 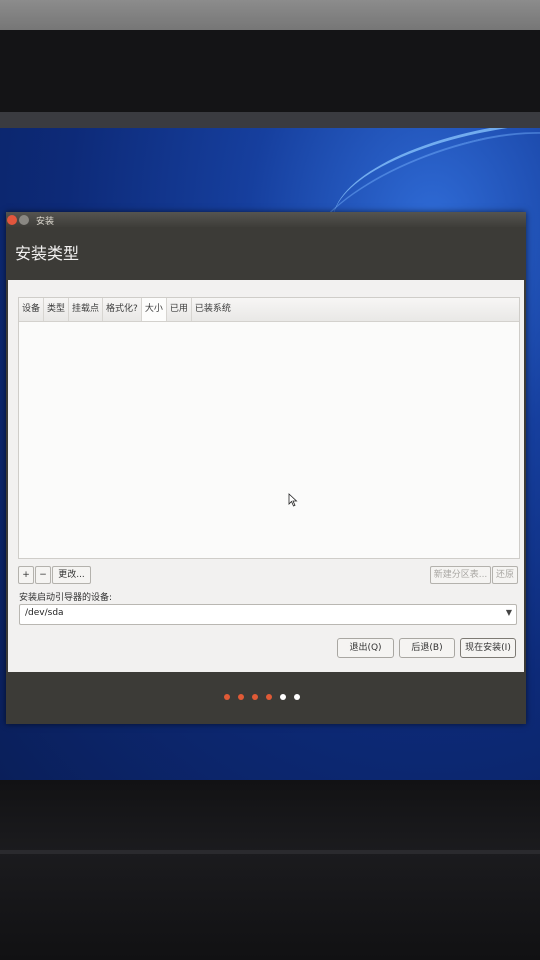 I want to click on title-bar: 安装, so click(x=266, y=219).